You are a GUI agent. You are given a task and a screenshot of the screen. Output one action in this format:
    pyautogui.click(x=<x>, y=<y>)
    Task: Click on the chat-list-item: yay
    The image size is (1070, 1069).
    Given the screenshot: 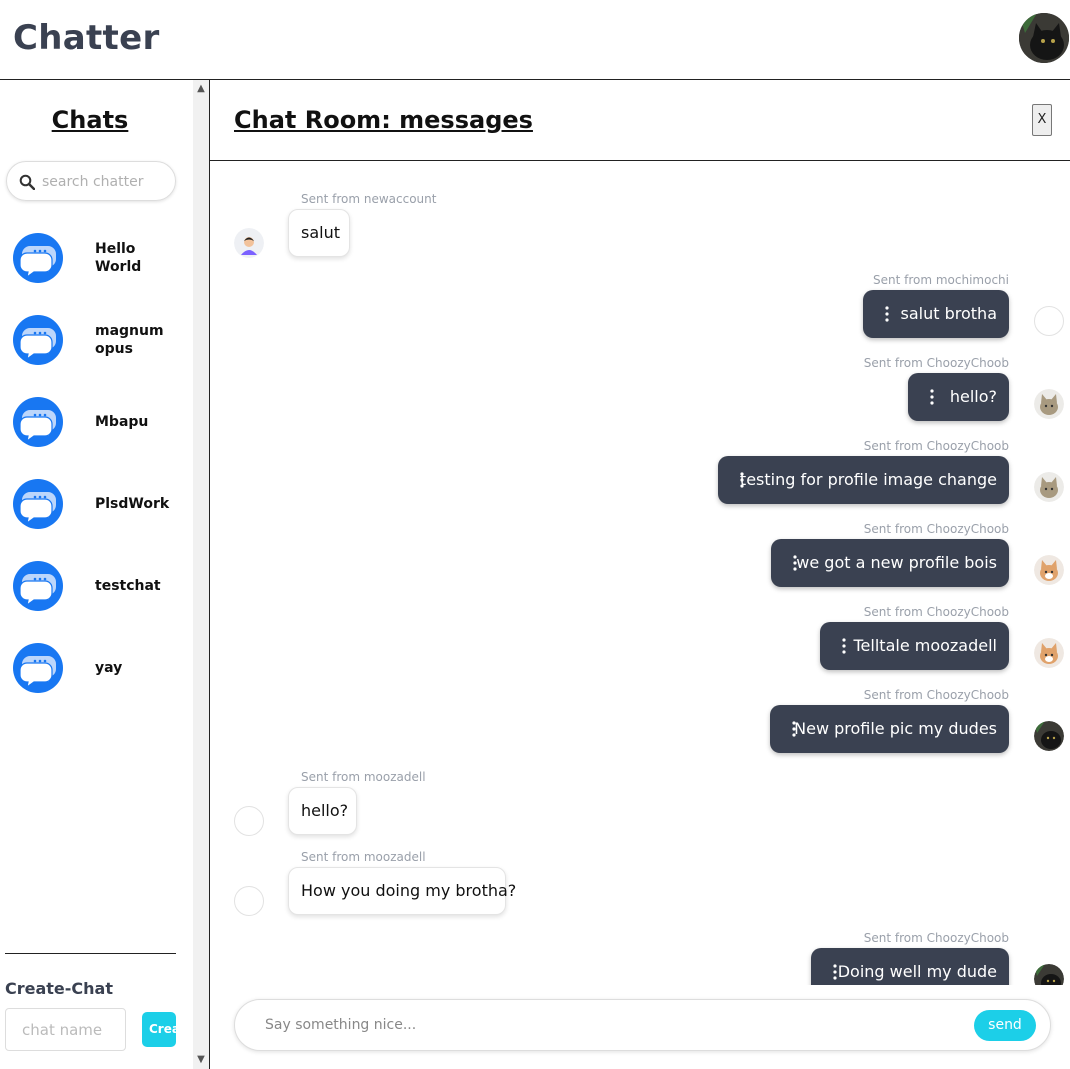 What is the action you would take?
    pyautogui.click(x=96, y=679)
    